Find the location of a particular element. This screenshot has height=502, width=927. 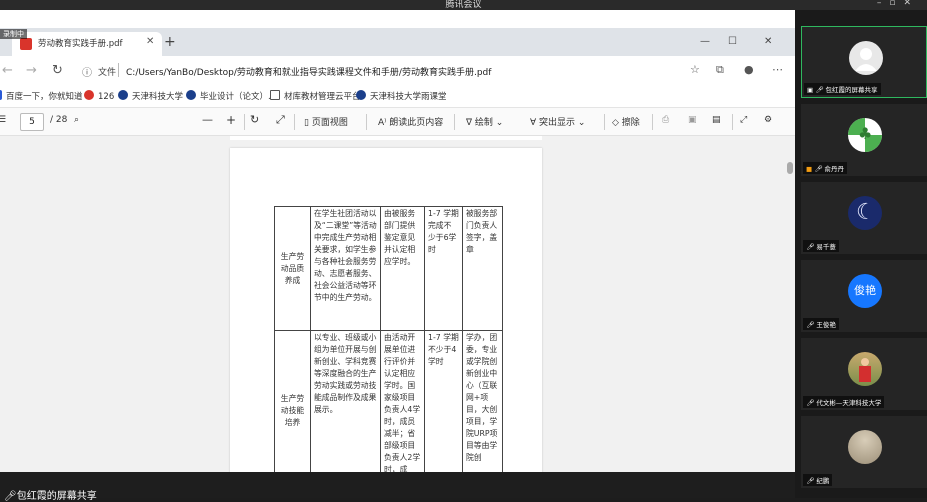

tab-close-icon: ✕ is located at coordinates (150, 41).